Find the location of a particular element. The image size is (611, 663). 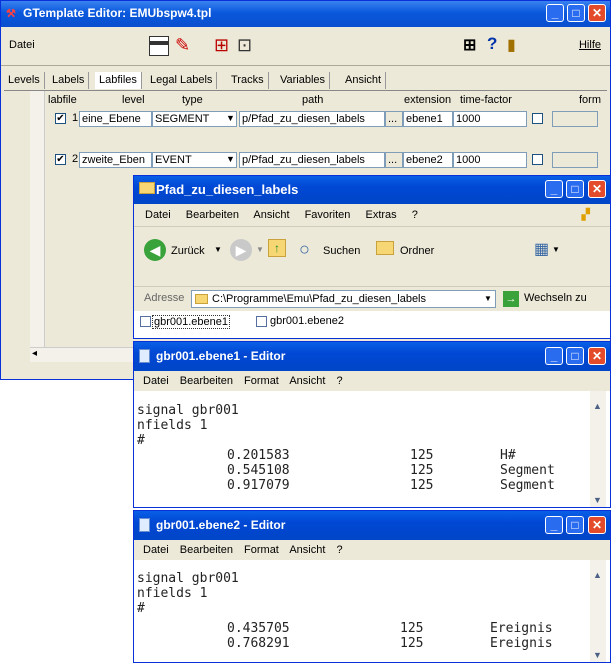

file-item-ebene1: gbr001.ebene1 is located at coordinates (191, 322).